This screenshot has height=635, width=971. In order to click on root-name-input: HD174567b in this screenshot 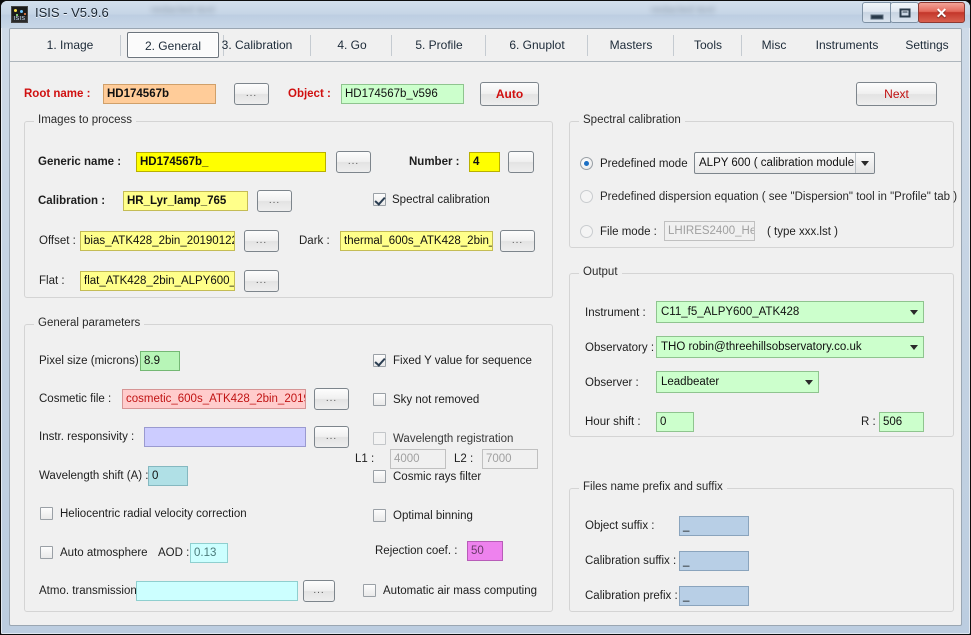, I will do `click(159, 94)`.